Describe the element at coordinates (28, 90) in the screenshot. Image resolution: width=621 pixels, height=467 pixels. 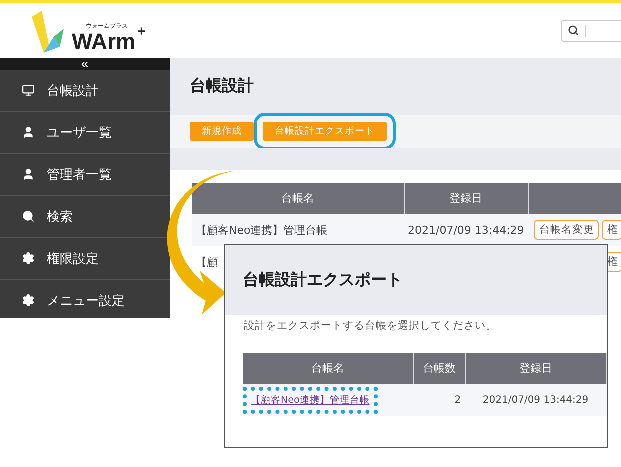
I see `monitor-icon` at that location.